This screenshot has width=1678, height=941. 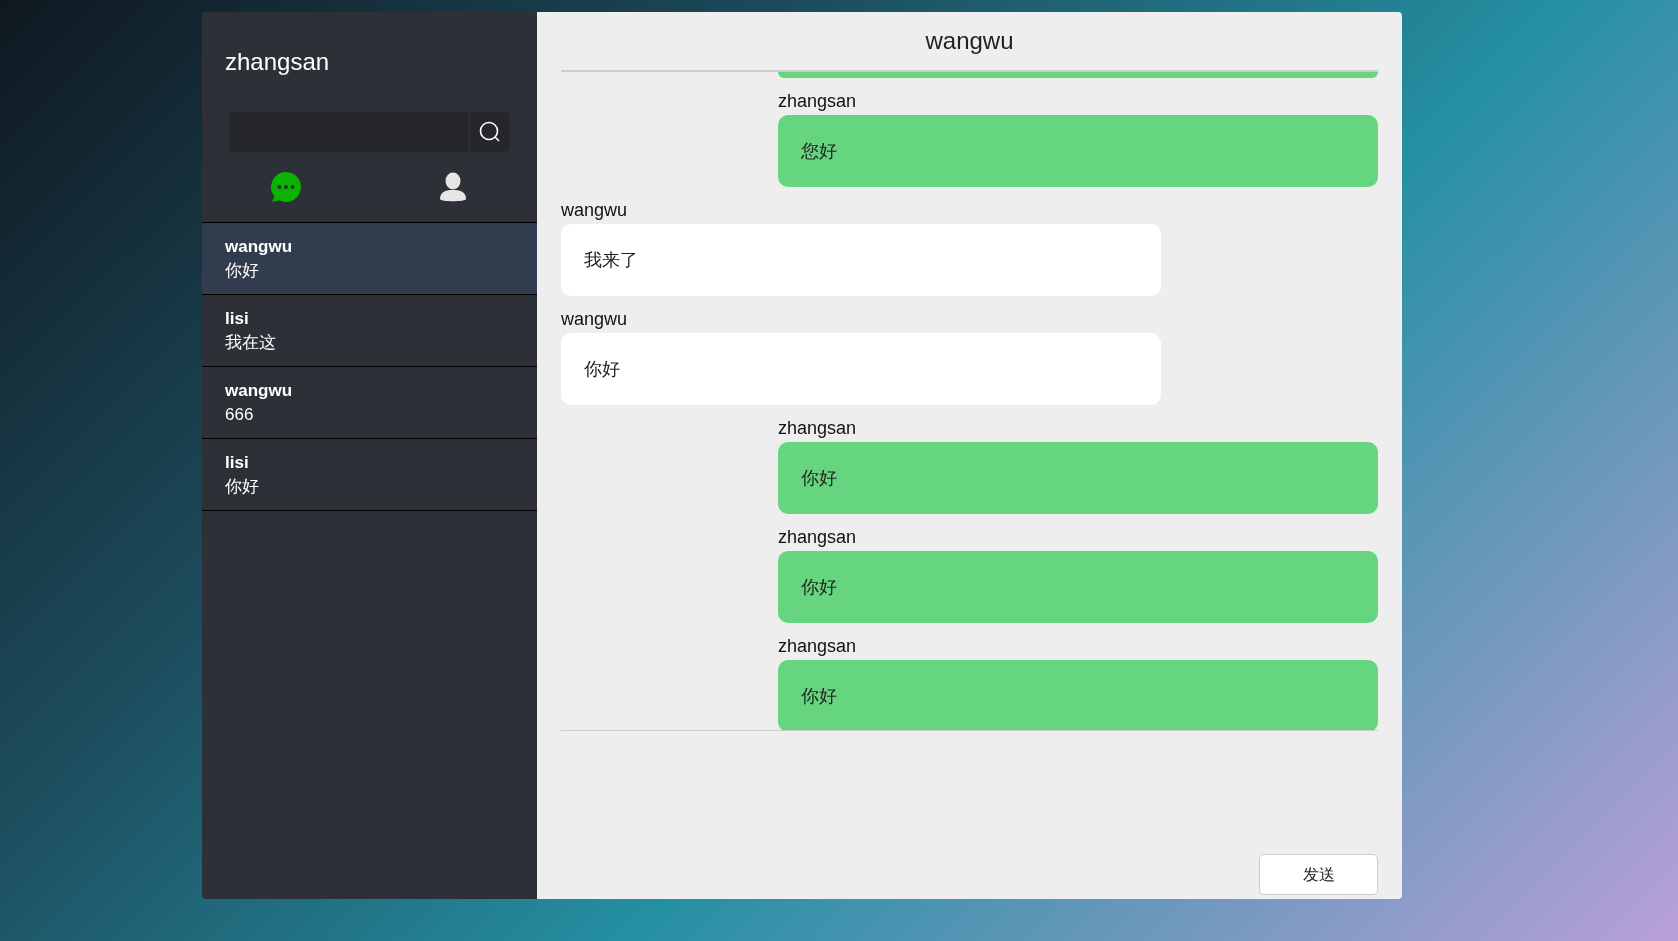 I want to click on last-message: 666, so click(x=240, y=414).